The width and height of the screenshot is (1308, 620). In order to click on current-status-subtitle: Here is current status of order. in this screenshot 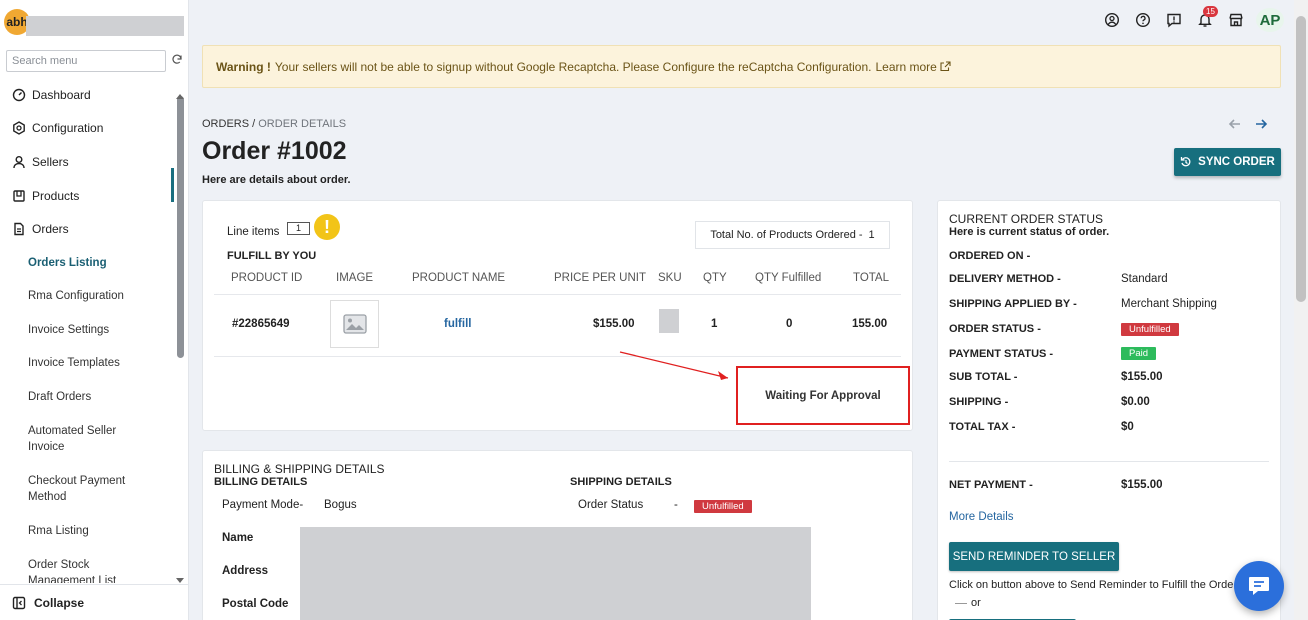, I will do `click(1029, 232)`.